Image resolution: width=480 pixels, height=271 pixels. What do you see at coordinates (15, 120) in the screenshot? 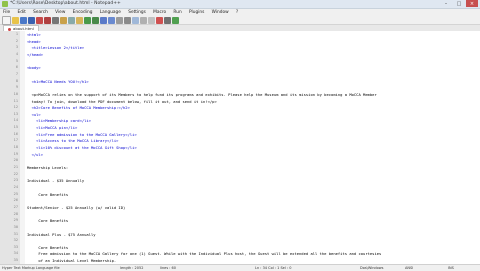
I see `line-number: 14` at bounding box center [15, 120].